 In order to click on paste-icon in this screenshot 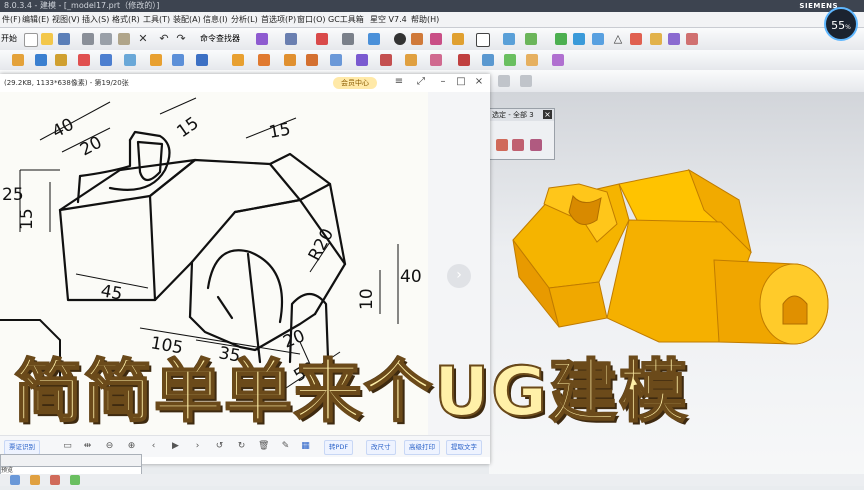, I will do `click(124, 39)`.